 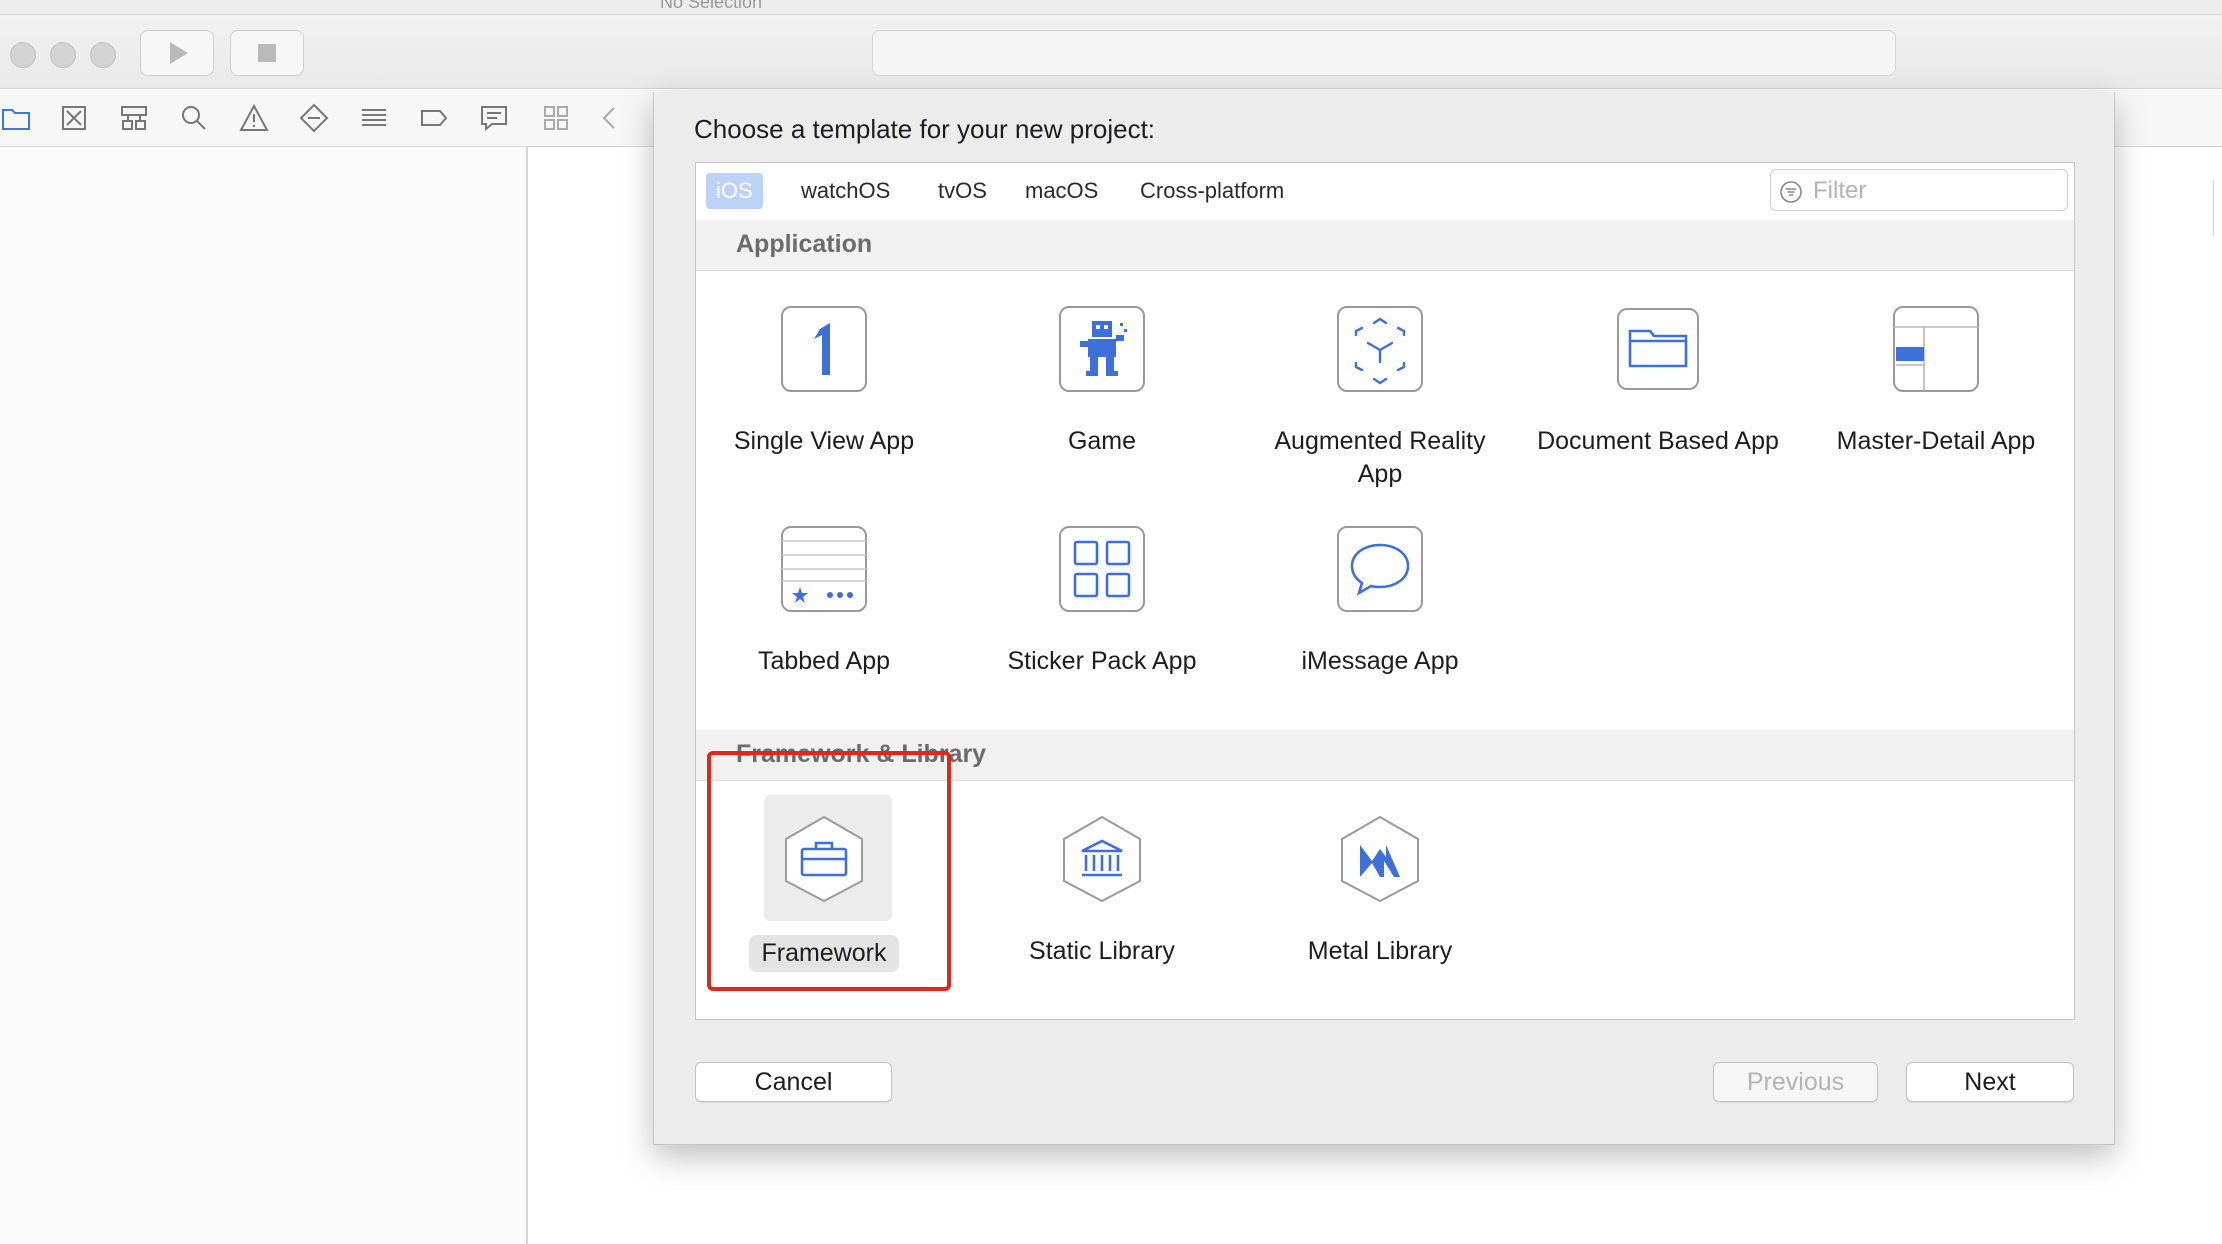 What do you see at coordinates (556, 118) in the screenshot?
I see `related-items-icon` at bounding box center [556, 118].